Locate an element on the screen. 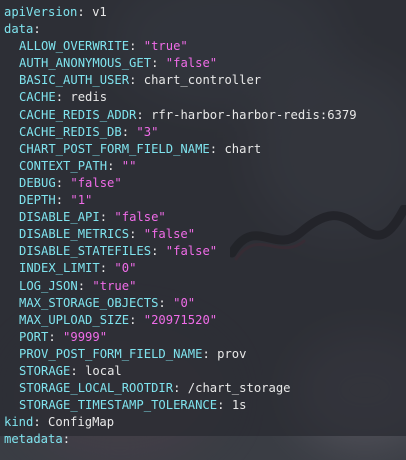 The height and width of the screenshot is (460, 406). yaml-line-kind: kind: ConfigMap is located at coordinates (205, 422).